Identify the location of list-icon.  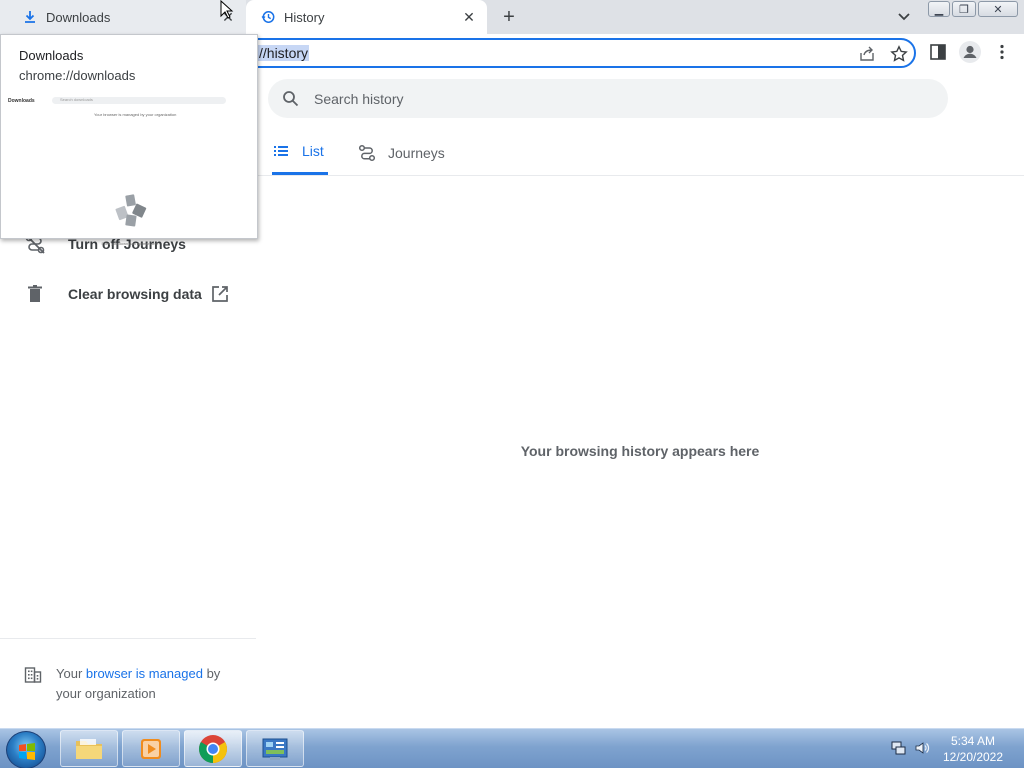
(281, 151).